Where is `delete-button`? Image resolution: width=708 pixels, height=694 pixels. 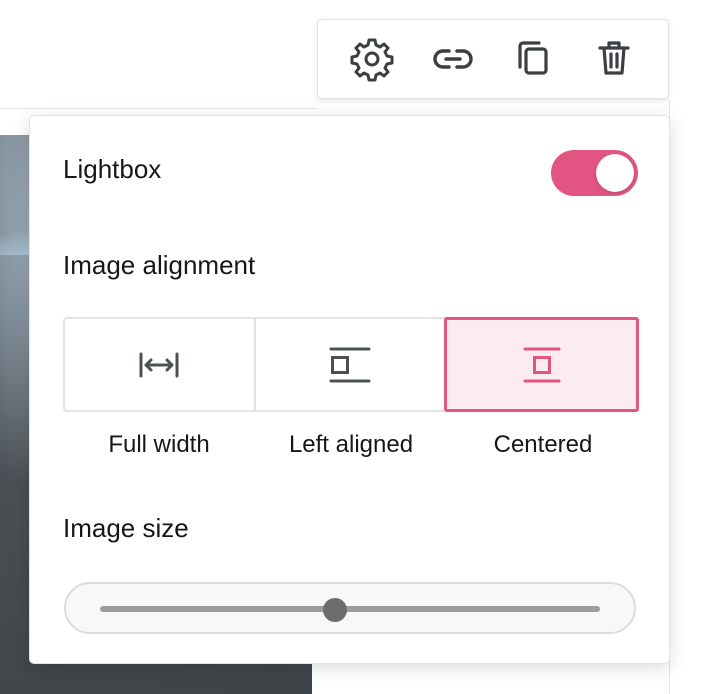
delete-button is located at coordinates (614, 59).